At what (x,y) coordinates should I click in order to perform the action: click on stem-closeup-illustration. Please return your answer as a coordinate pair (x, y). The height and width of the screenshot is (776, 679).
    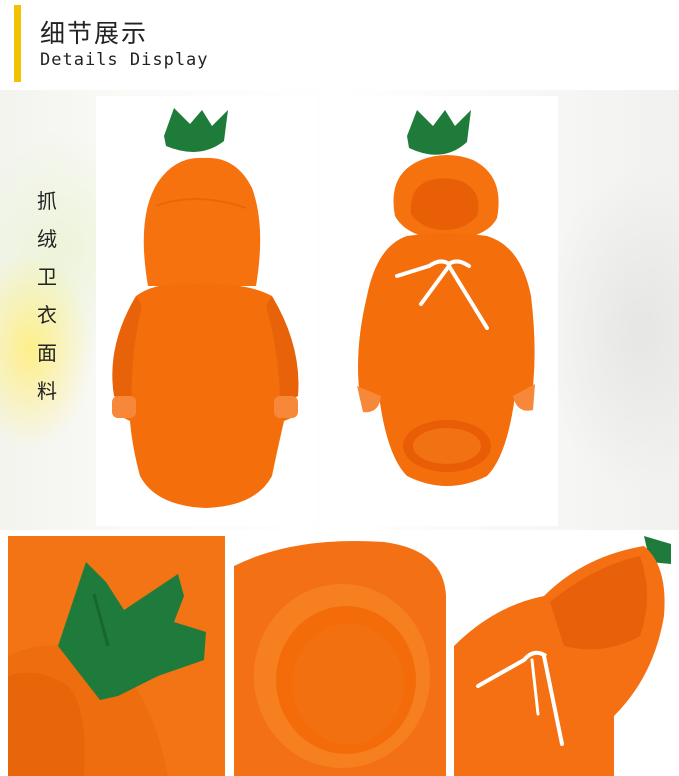
    Looking at the image, I should click on (116, 656).